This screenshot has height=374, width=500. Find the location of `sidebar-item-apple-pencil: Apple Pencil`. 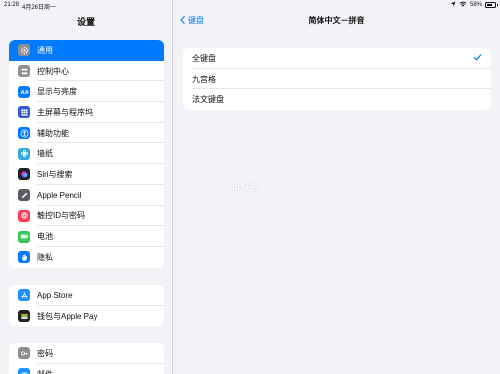

sidebar-item-apple-pencil: Apple Pencil is located at coordinates (86, 195).